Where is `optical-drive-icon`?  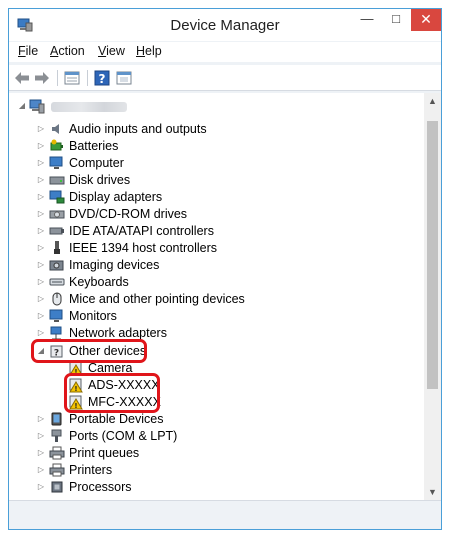 optical-drive-icon is located at coordinates (57, 214).